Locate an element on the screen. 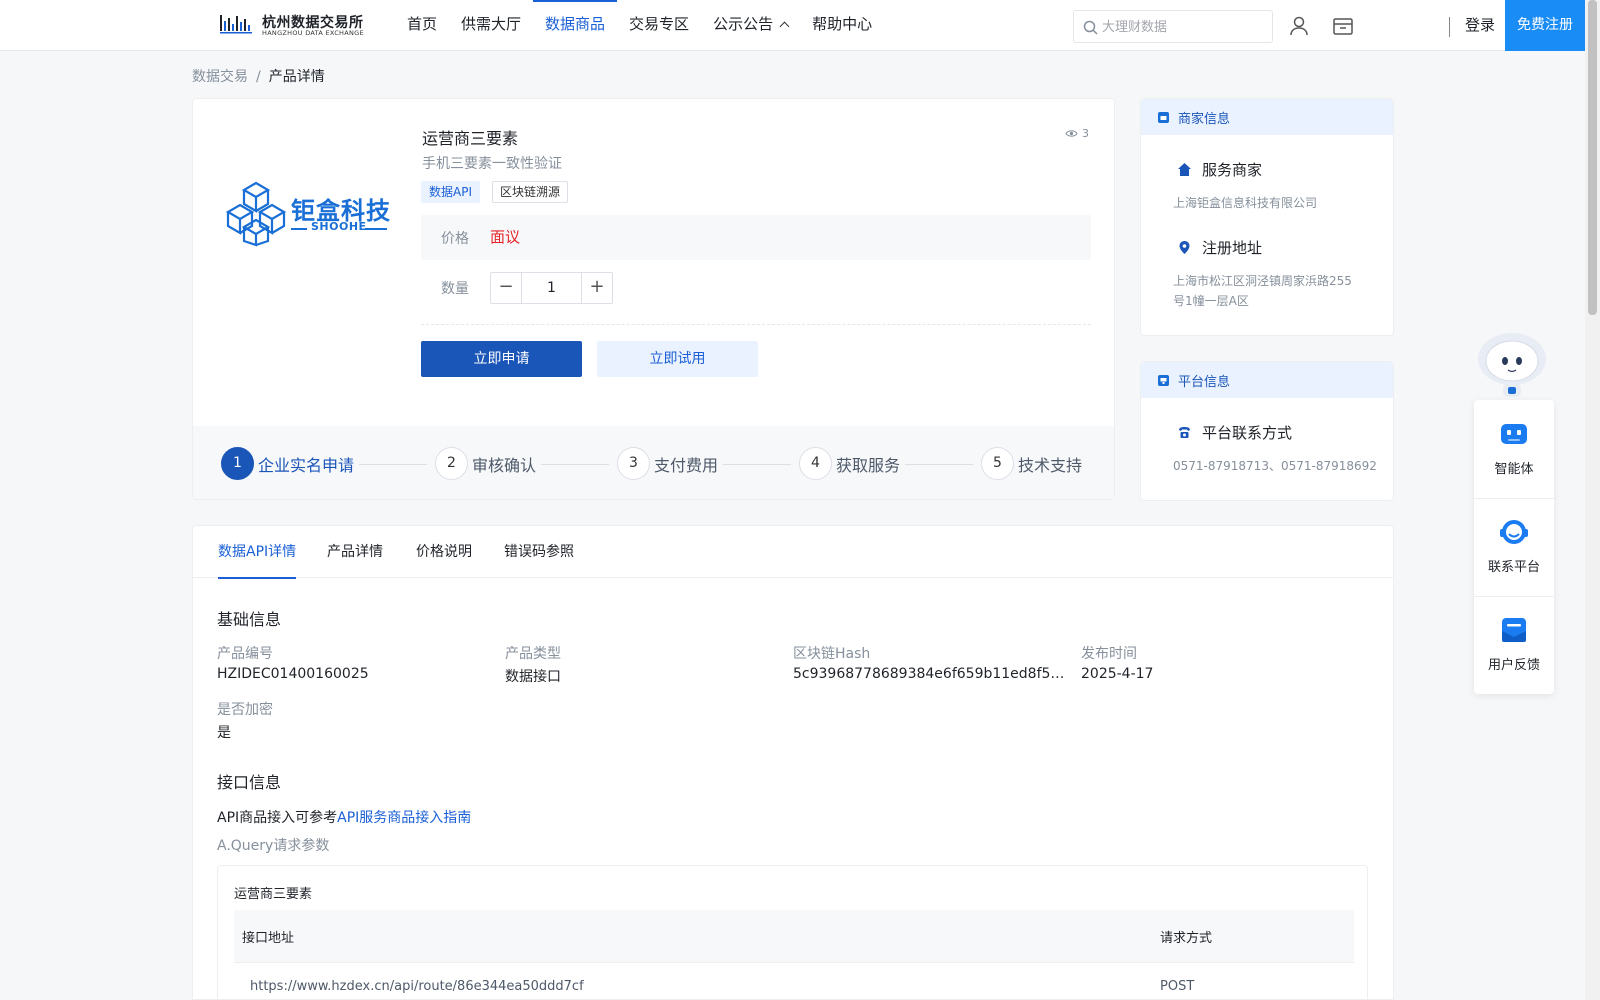  tab-error-codes: 错误码参照 is located at coordinates (539, 552).